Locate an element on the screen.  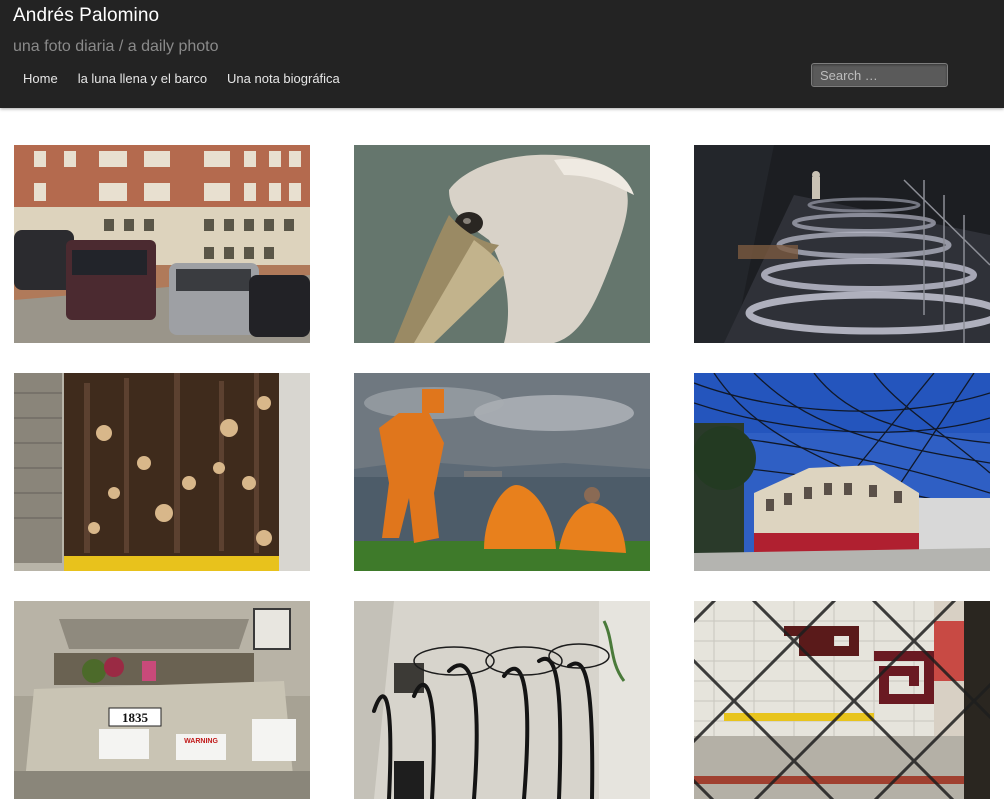
photo-balcony-1835-image: 1835 WARNING is located at coordinates (162, 700).